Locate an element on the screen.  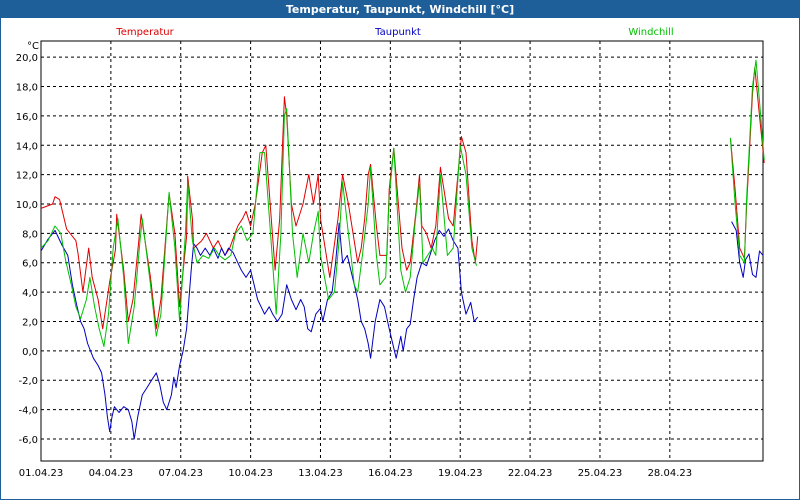
y-tick-label: 14,0 is located at coordinates (27, 146).